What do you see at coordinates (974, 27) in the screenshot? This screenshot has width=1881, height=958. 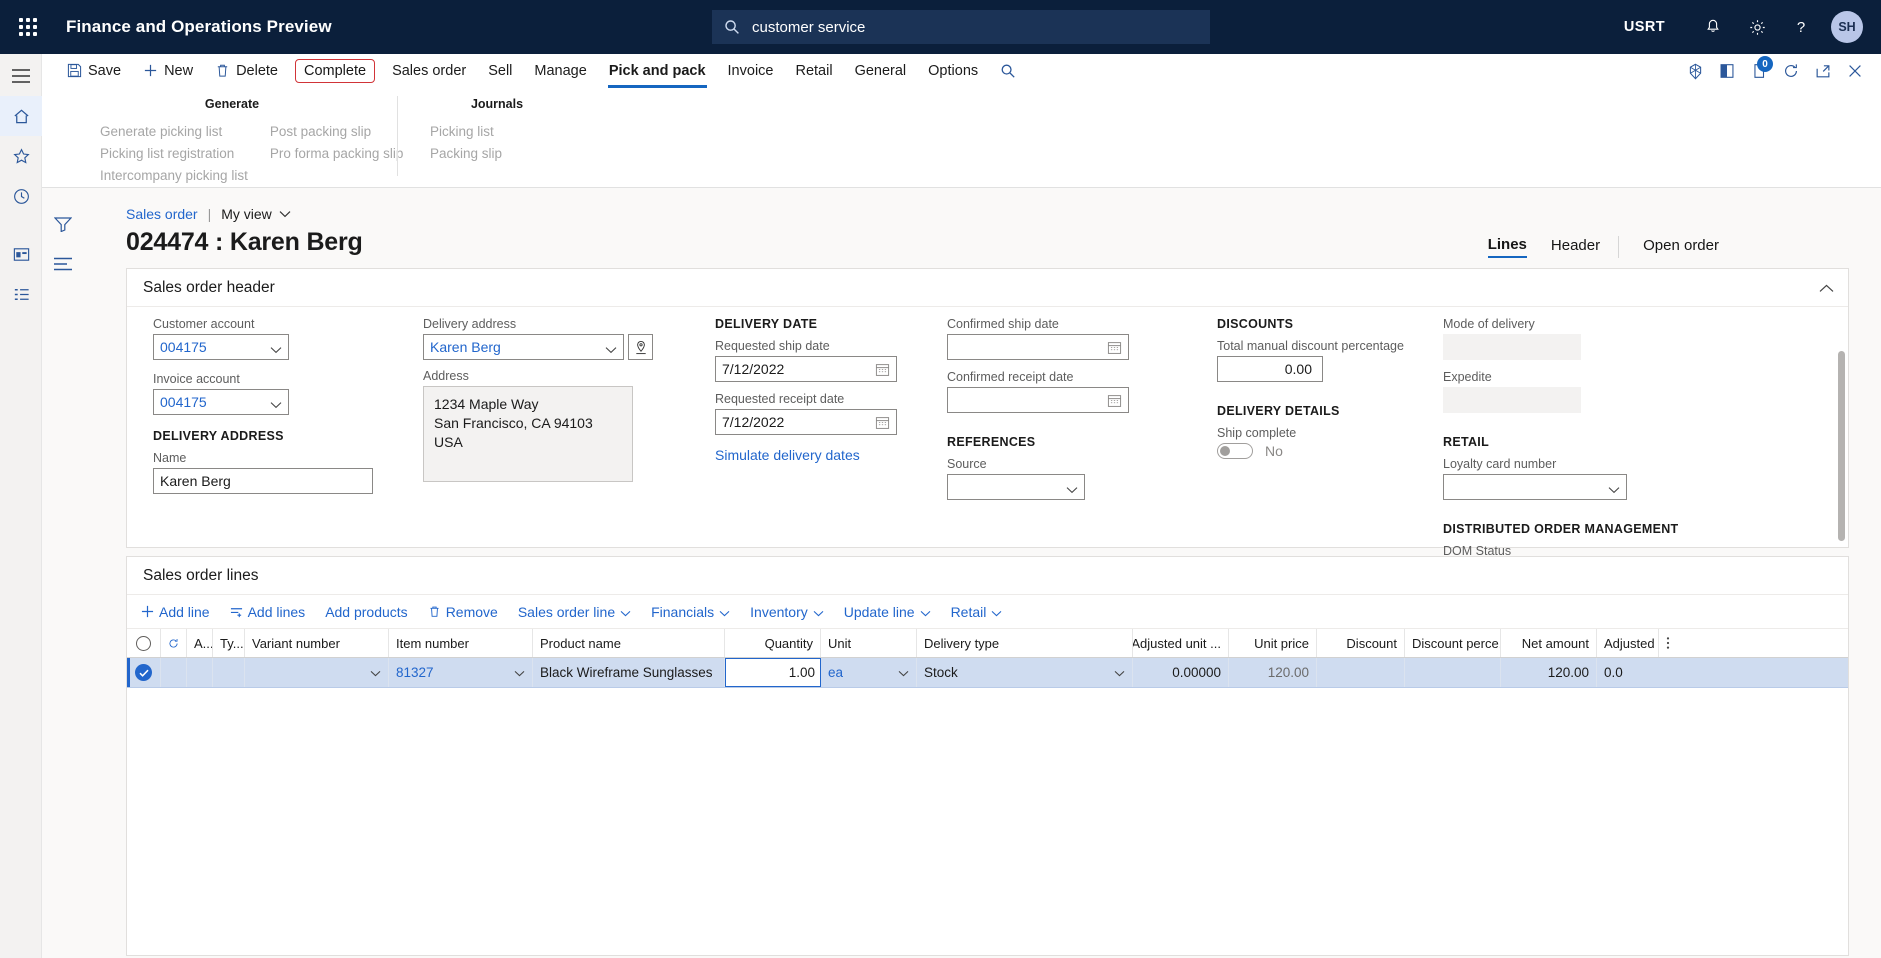 I see `search-input` at bounding box center [974, 27].